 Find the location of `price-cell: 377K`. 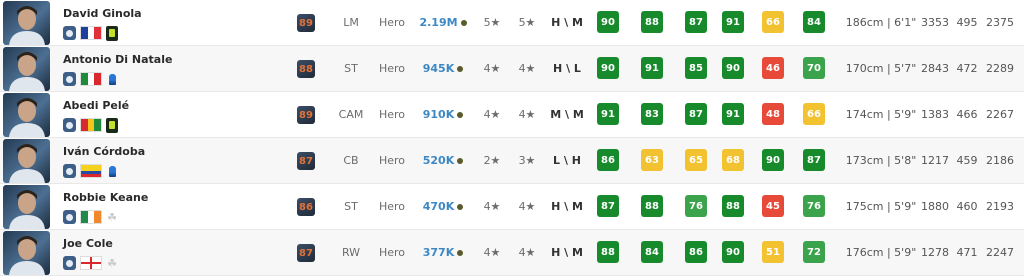

price-cell: 377K is located at coordinates (443, 252).